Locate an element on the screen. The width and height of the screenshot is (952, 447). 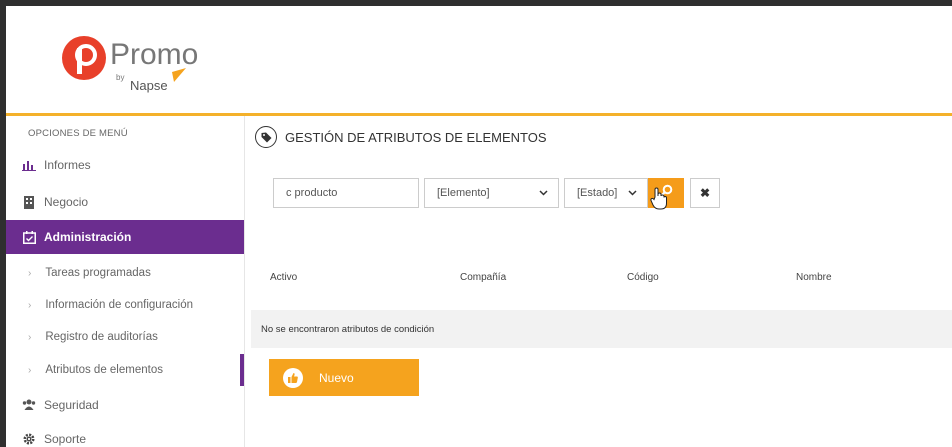
sidebar-subitem-configuracion: › Información de configuración is located at coordinates (125, 305).